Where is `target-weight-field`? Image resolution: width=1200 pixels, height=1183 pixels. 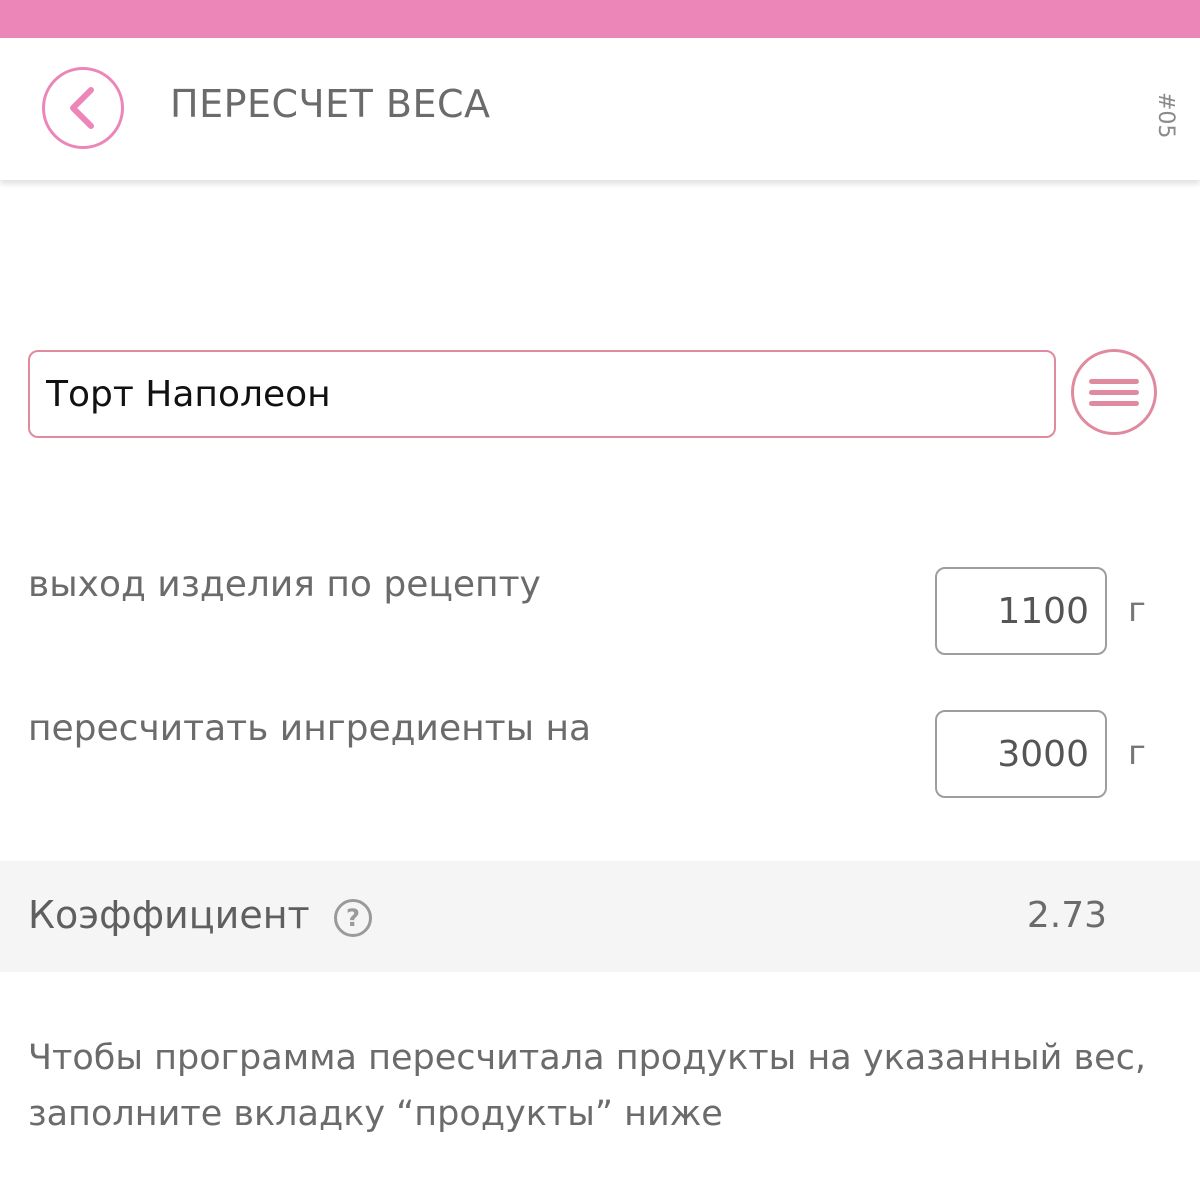 target-weight-field is located at coordinates (1021, 754).